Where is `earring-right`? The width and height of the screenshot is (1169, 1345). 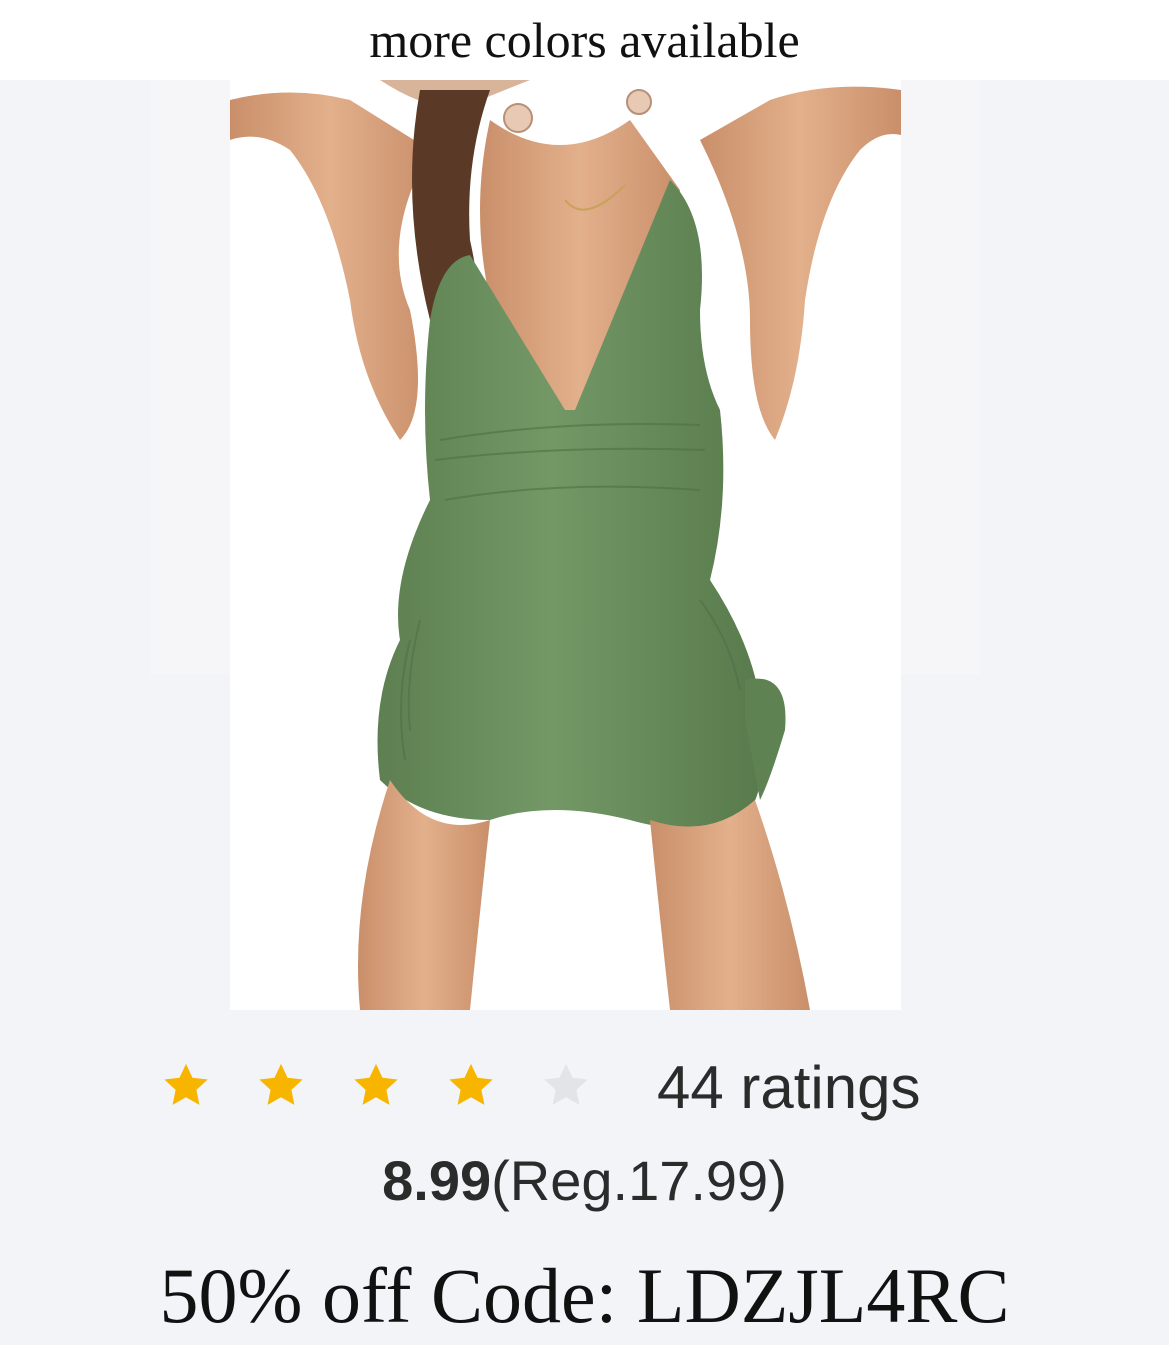
earring-right is located at coordinates (639, 102).